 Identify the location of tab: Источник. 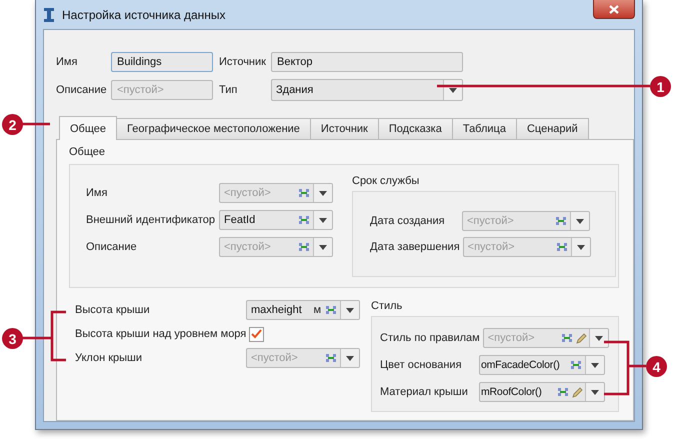
(344, 128).